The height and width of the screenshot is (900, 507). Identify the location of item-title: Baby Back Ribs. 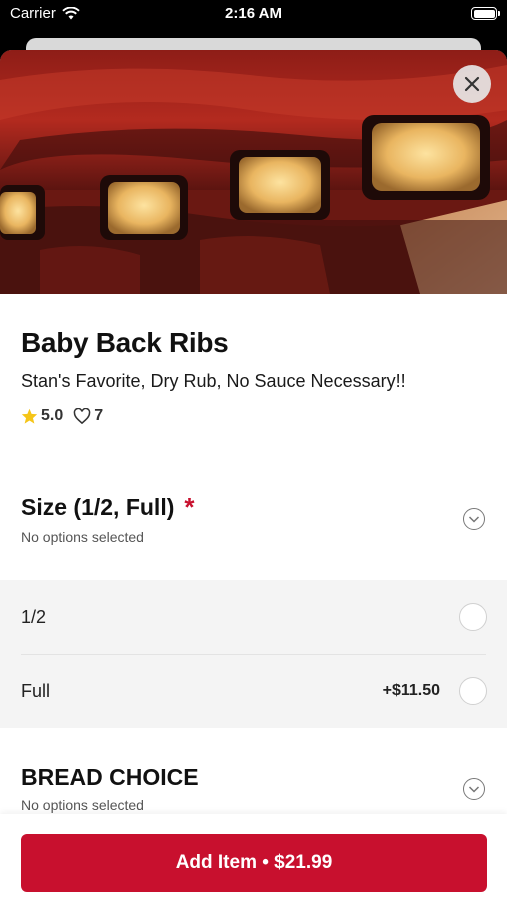
(125, 342).